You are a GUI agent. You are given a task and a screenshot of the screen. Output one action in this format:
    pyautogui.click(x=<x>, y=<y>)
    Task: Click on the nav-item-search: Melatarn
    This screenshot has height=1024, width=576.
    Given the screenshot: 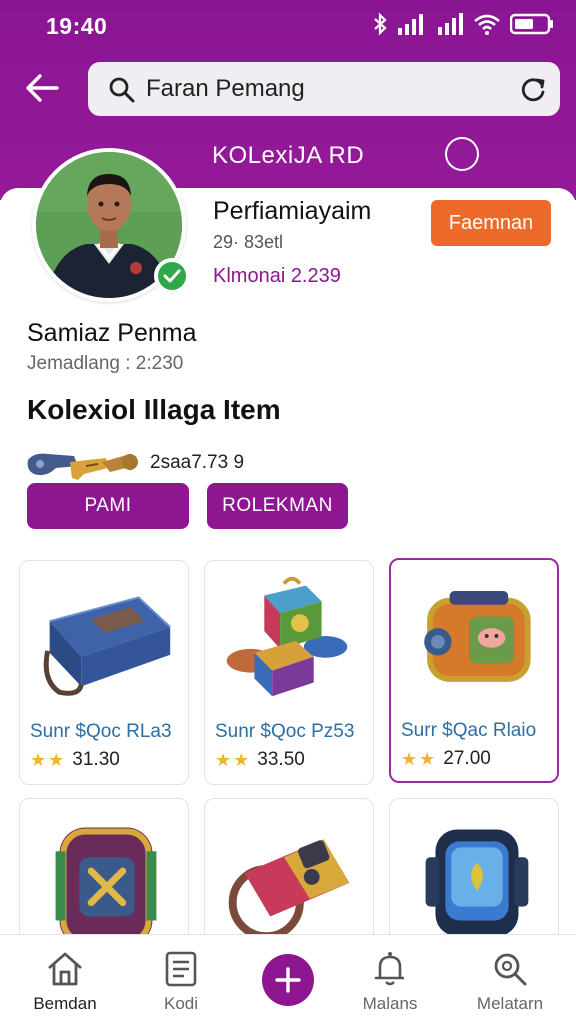 What is the action you would take?
    pyautogui.click(x=510, y=979)
    